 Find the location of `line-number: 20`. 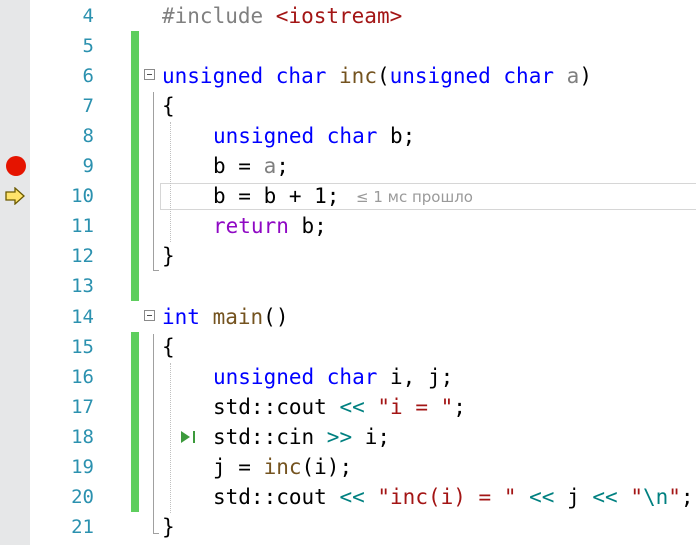

line-number: 20 is located at coordinates (82, 497).